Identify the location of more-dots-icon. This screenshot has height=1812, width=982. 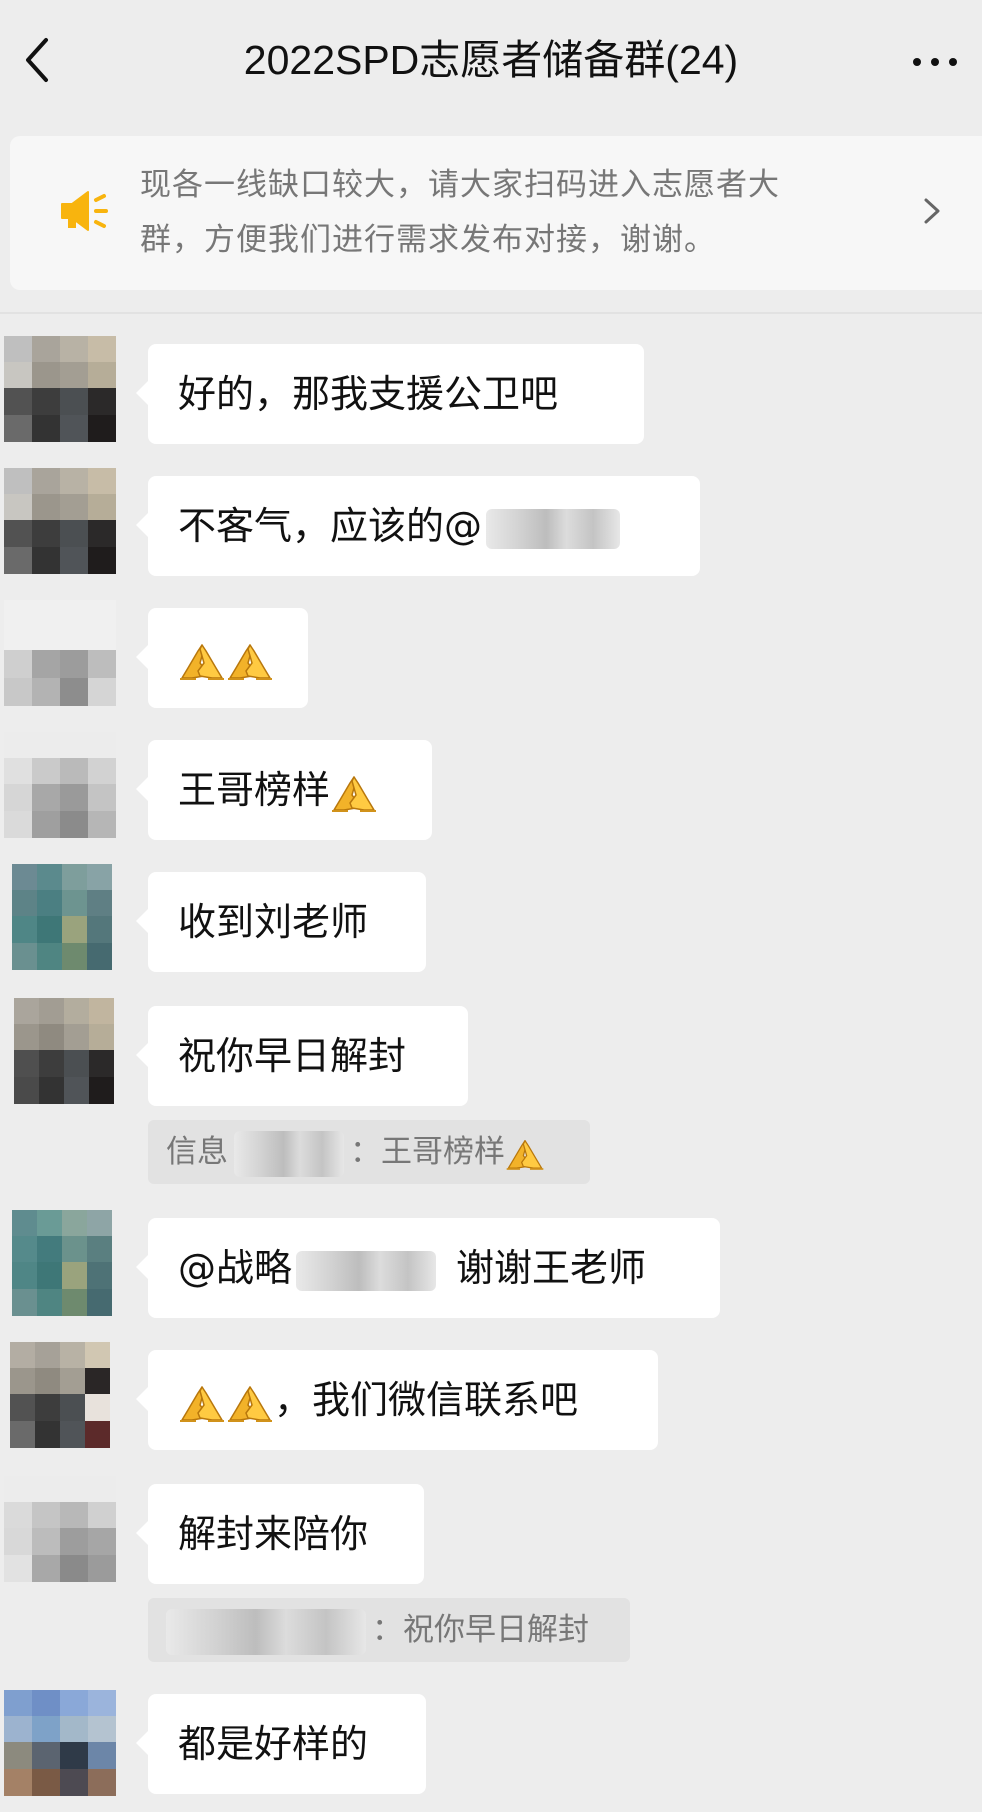
(935, 62).